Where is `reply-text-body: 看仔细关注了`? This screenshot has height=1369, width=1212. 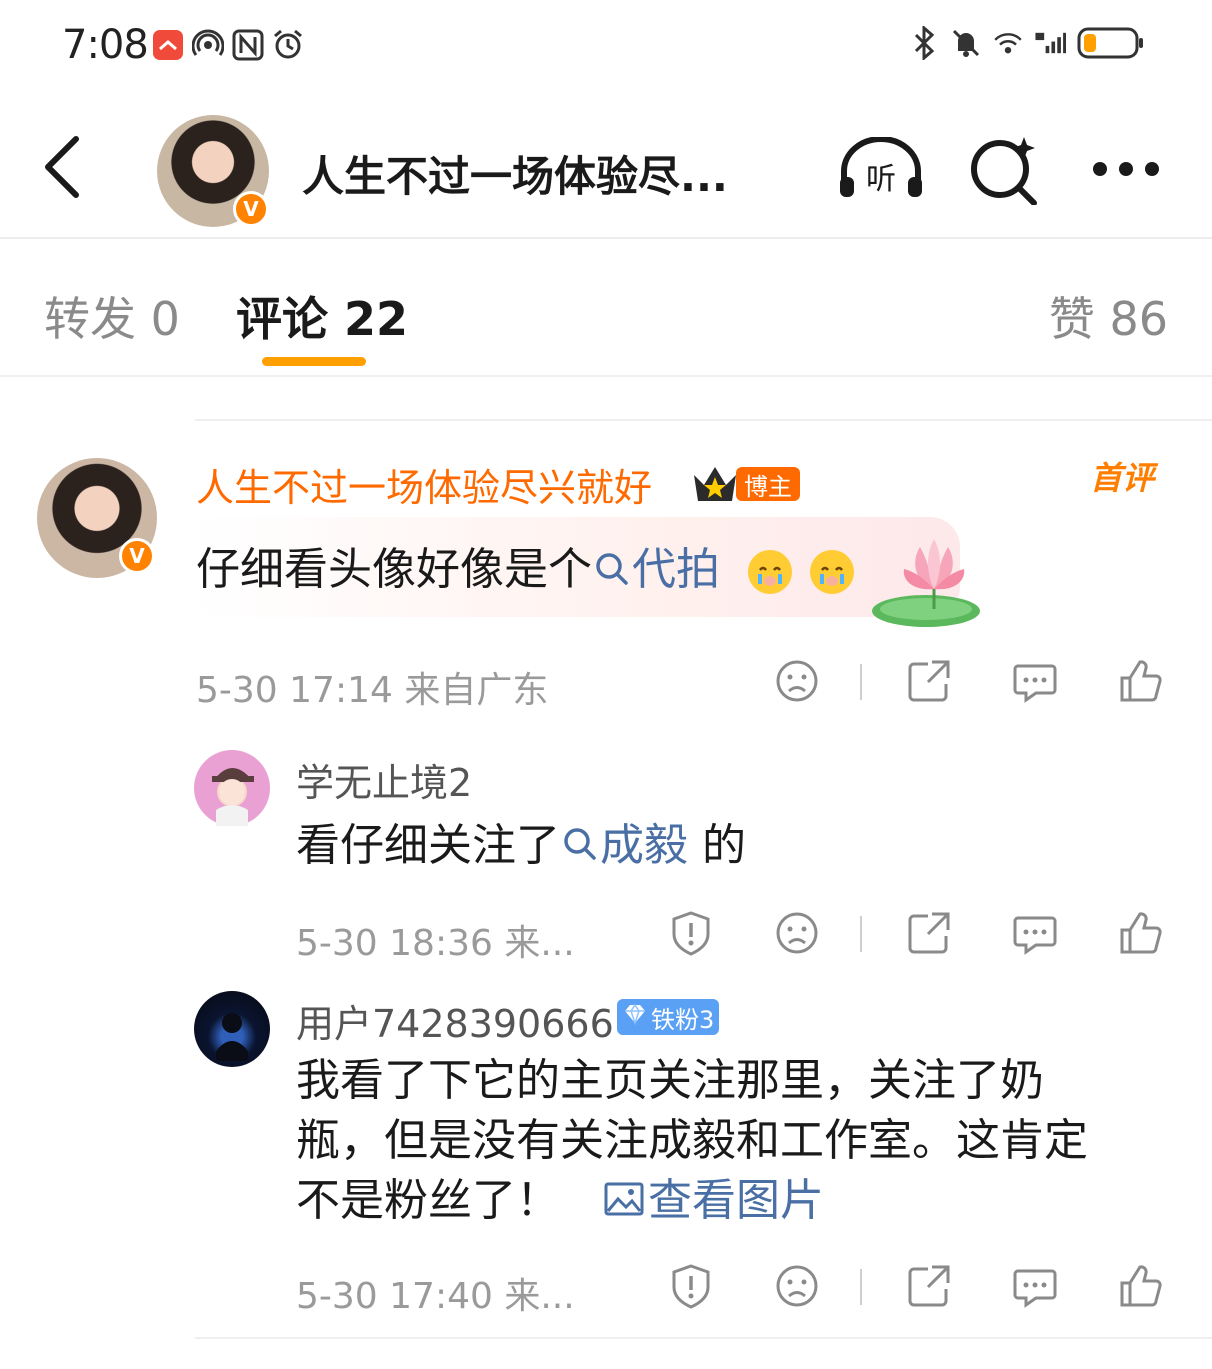 reply-text-body: 看仔细关注了 is located at coordinates (428, 845).